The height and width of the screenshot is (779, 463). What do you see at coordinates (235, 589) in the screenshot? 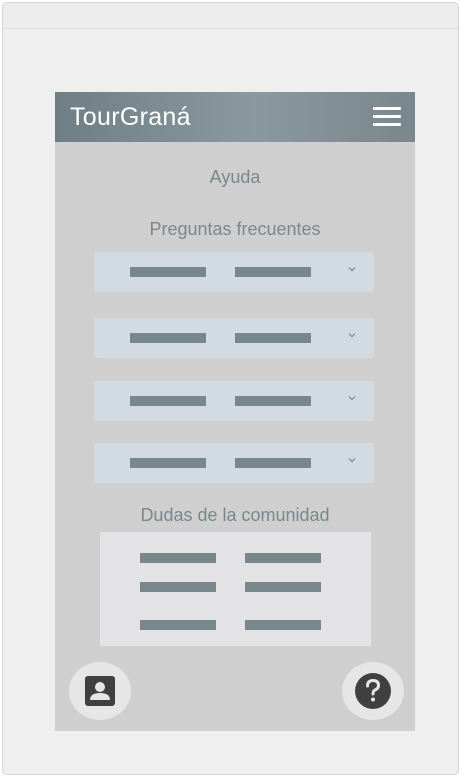
I see `community-questions-panel` at bounding box center [235, 589].